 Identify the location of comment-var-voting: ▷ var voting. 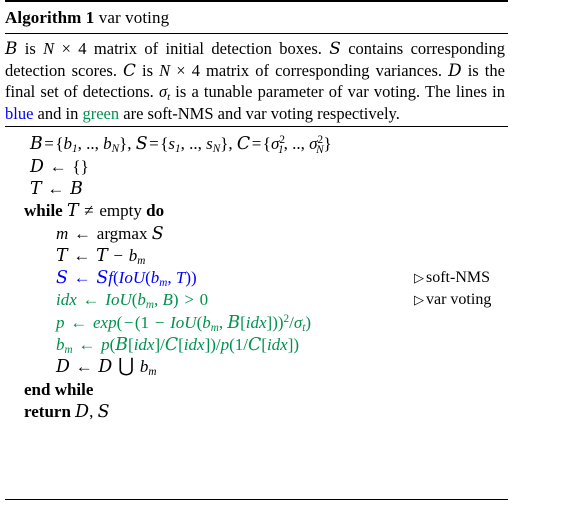
(452, 300).